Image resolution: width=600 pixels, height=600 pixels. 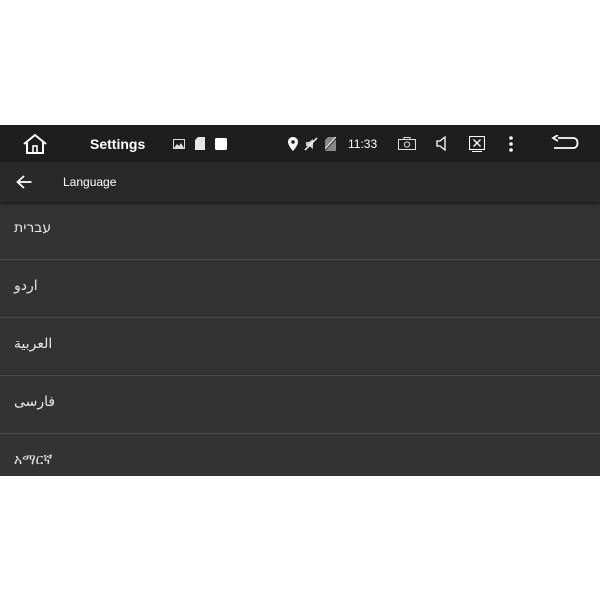 What do you see at coordinates (293, 143) in the screenshot?
I see `location-icon` at bounding box center [293, 143].